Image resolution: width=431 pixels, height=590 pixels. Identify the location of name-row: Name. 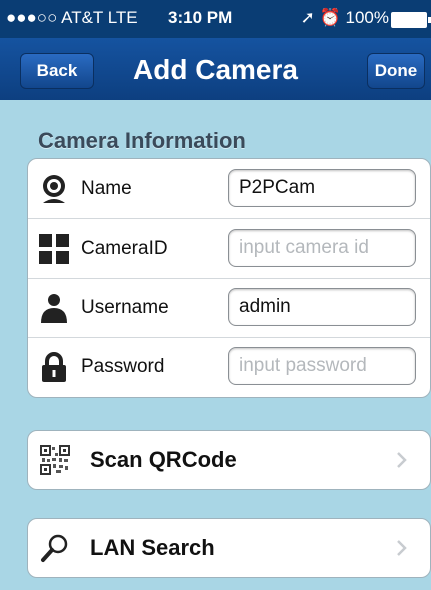
(229, 189).